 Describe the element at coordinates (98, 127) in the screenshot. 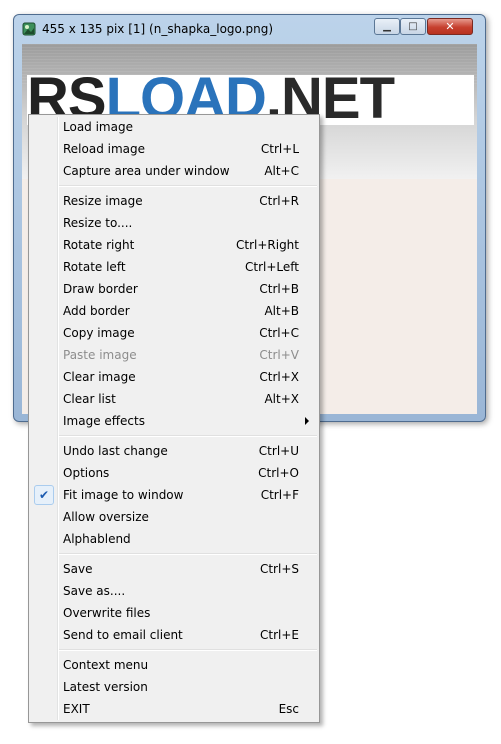

I see `menu-item-label: Load image` at that location.